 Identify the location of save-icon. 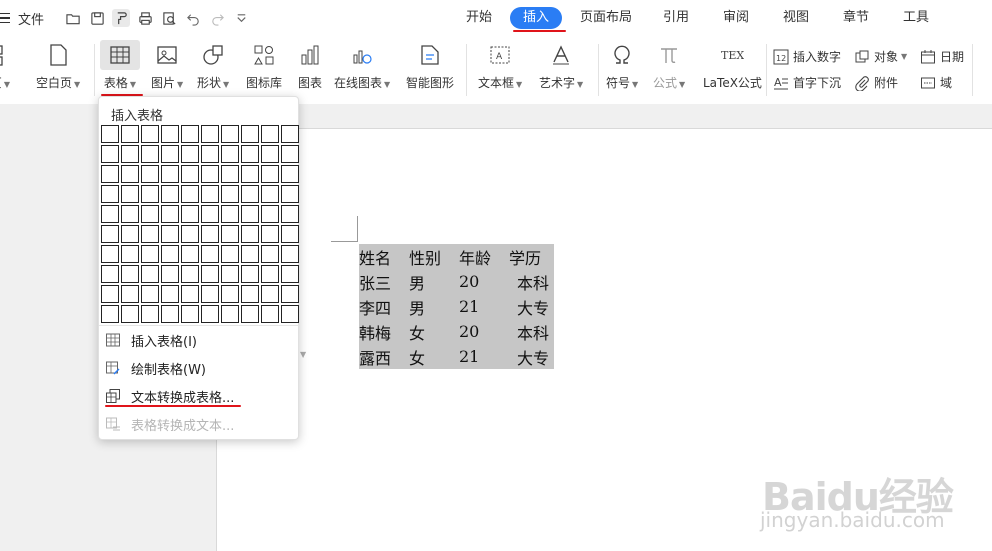
(97, 18).